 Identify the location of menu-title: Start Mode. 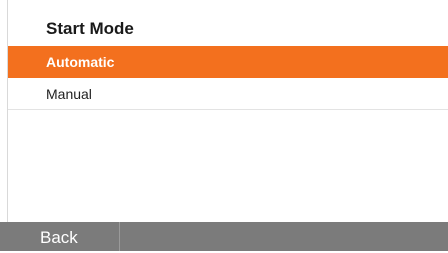
(90, 28).